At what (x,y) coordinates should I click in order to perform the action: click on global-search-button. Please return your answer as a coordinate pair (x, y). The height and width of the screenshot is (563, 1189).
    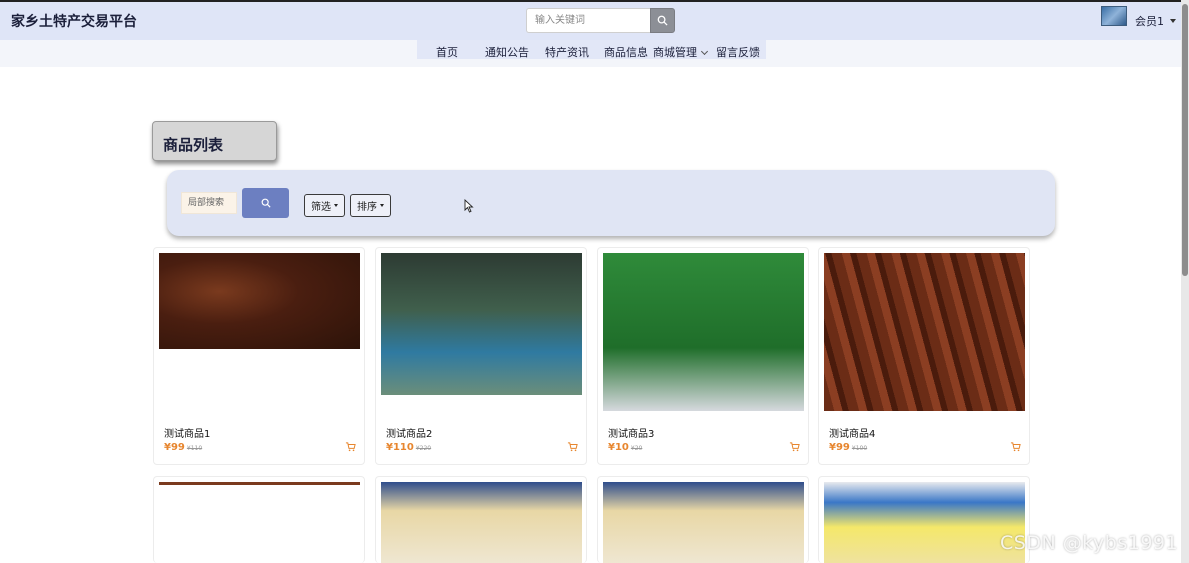
    Looking at the image, I should click on (662, 20).